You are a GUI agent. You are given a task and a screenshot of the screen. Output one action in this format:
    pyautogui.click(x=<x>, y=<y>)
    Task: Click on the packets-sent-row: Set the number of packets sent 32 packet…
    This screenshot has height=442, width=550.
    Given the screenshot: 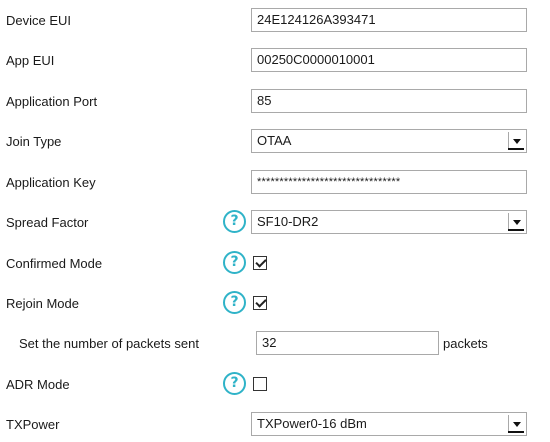 What is the action you would take?
    pyautogui.click(x=275, y=344)
    